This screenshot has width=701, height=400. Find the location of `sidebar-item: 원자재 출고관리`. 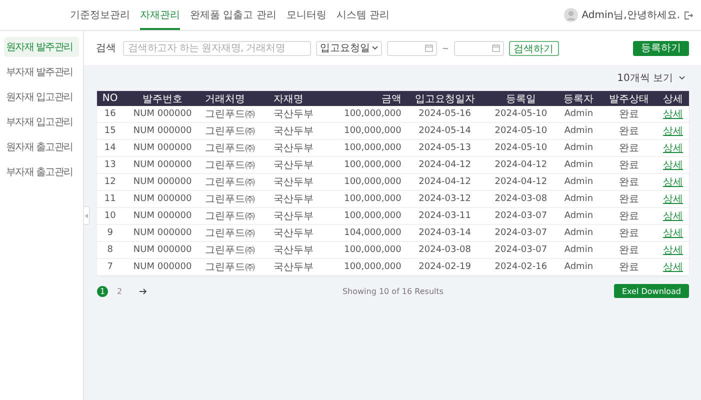

sidebar-item: 원자재 출고관리 is located at coordinates (41, 147).